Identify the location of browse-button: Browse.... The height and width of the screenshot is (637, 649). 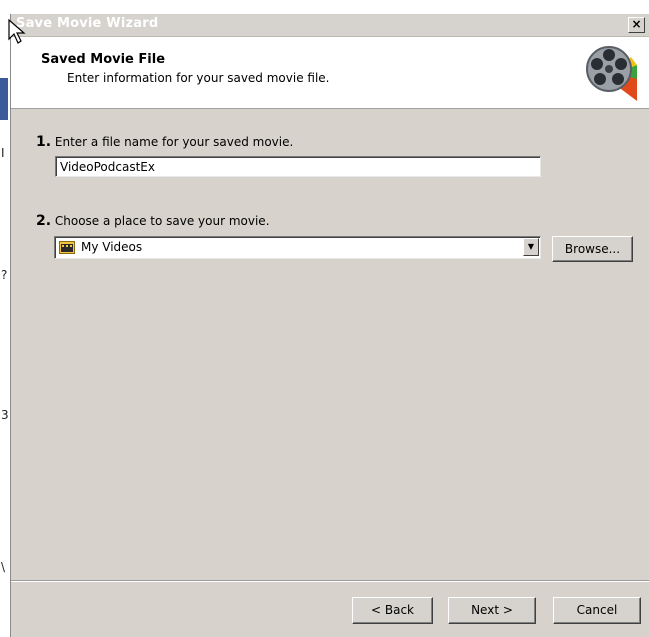
(592, 249).